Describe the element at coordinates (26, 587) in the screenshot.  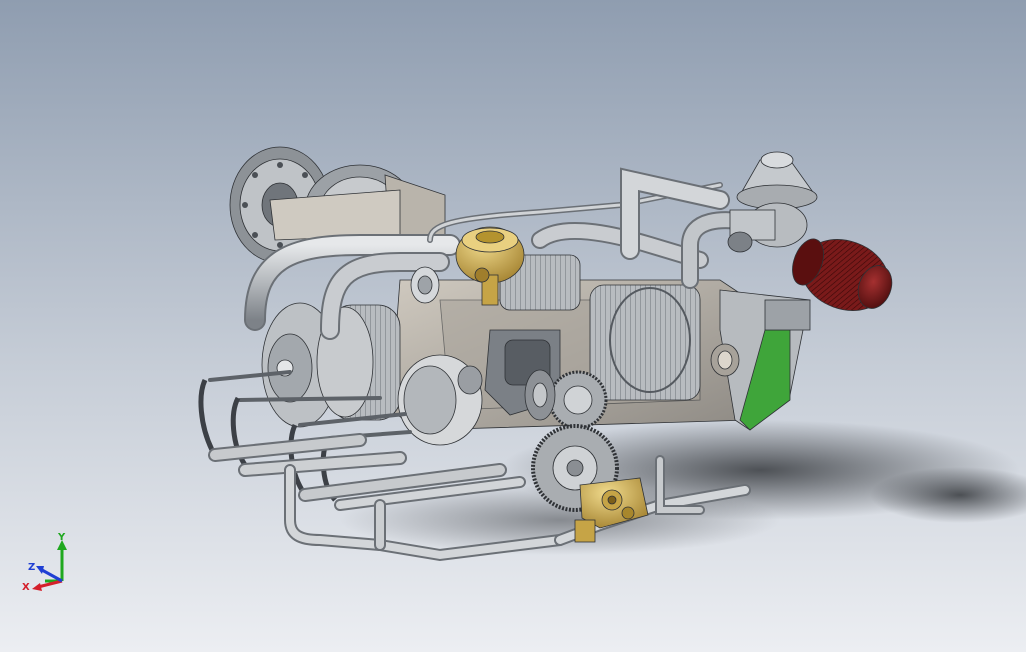
I see `x-axis-label: X` at that location.